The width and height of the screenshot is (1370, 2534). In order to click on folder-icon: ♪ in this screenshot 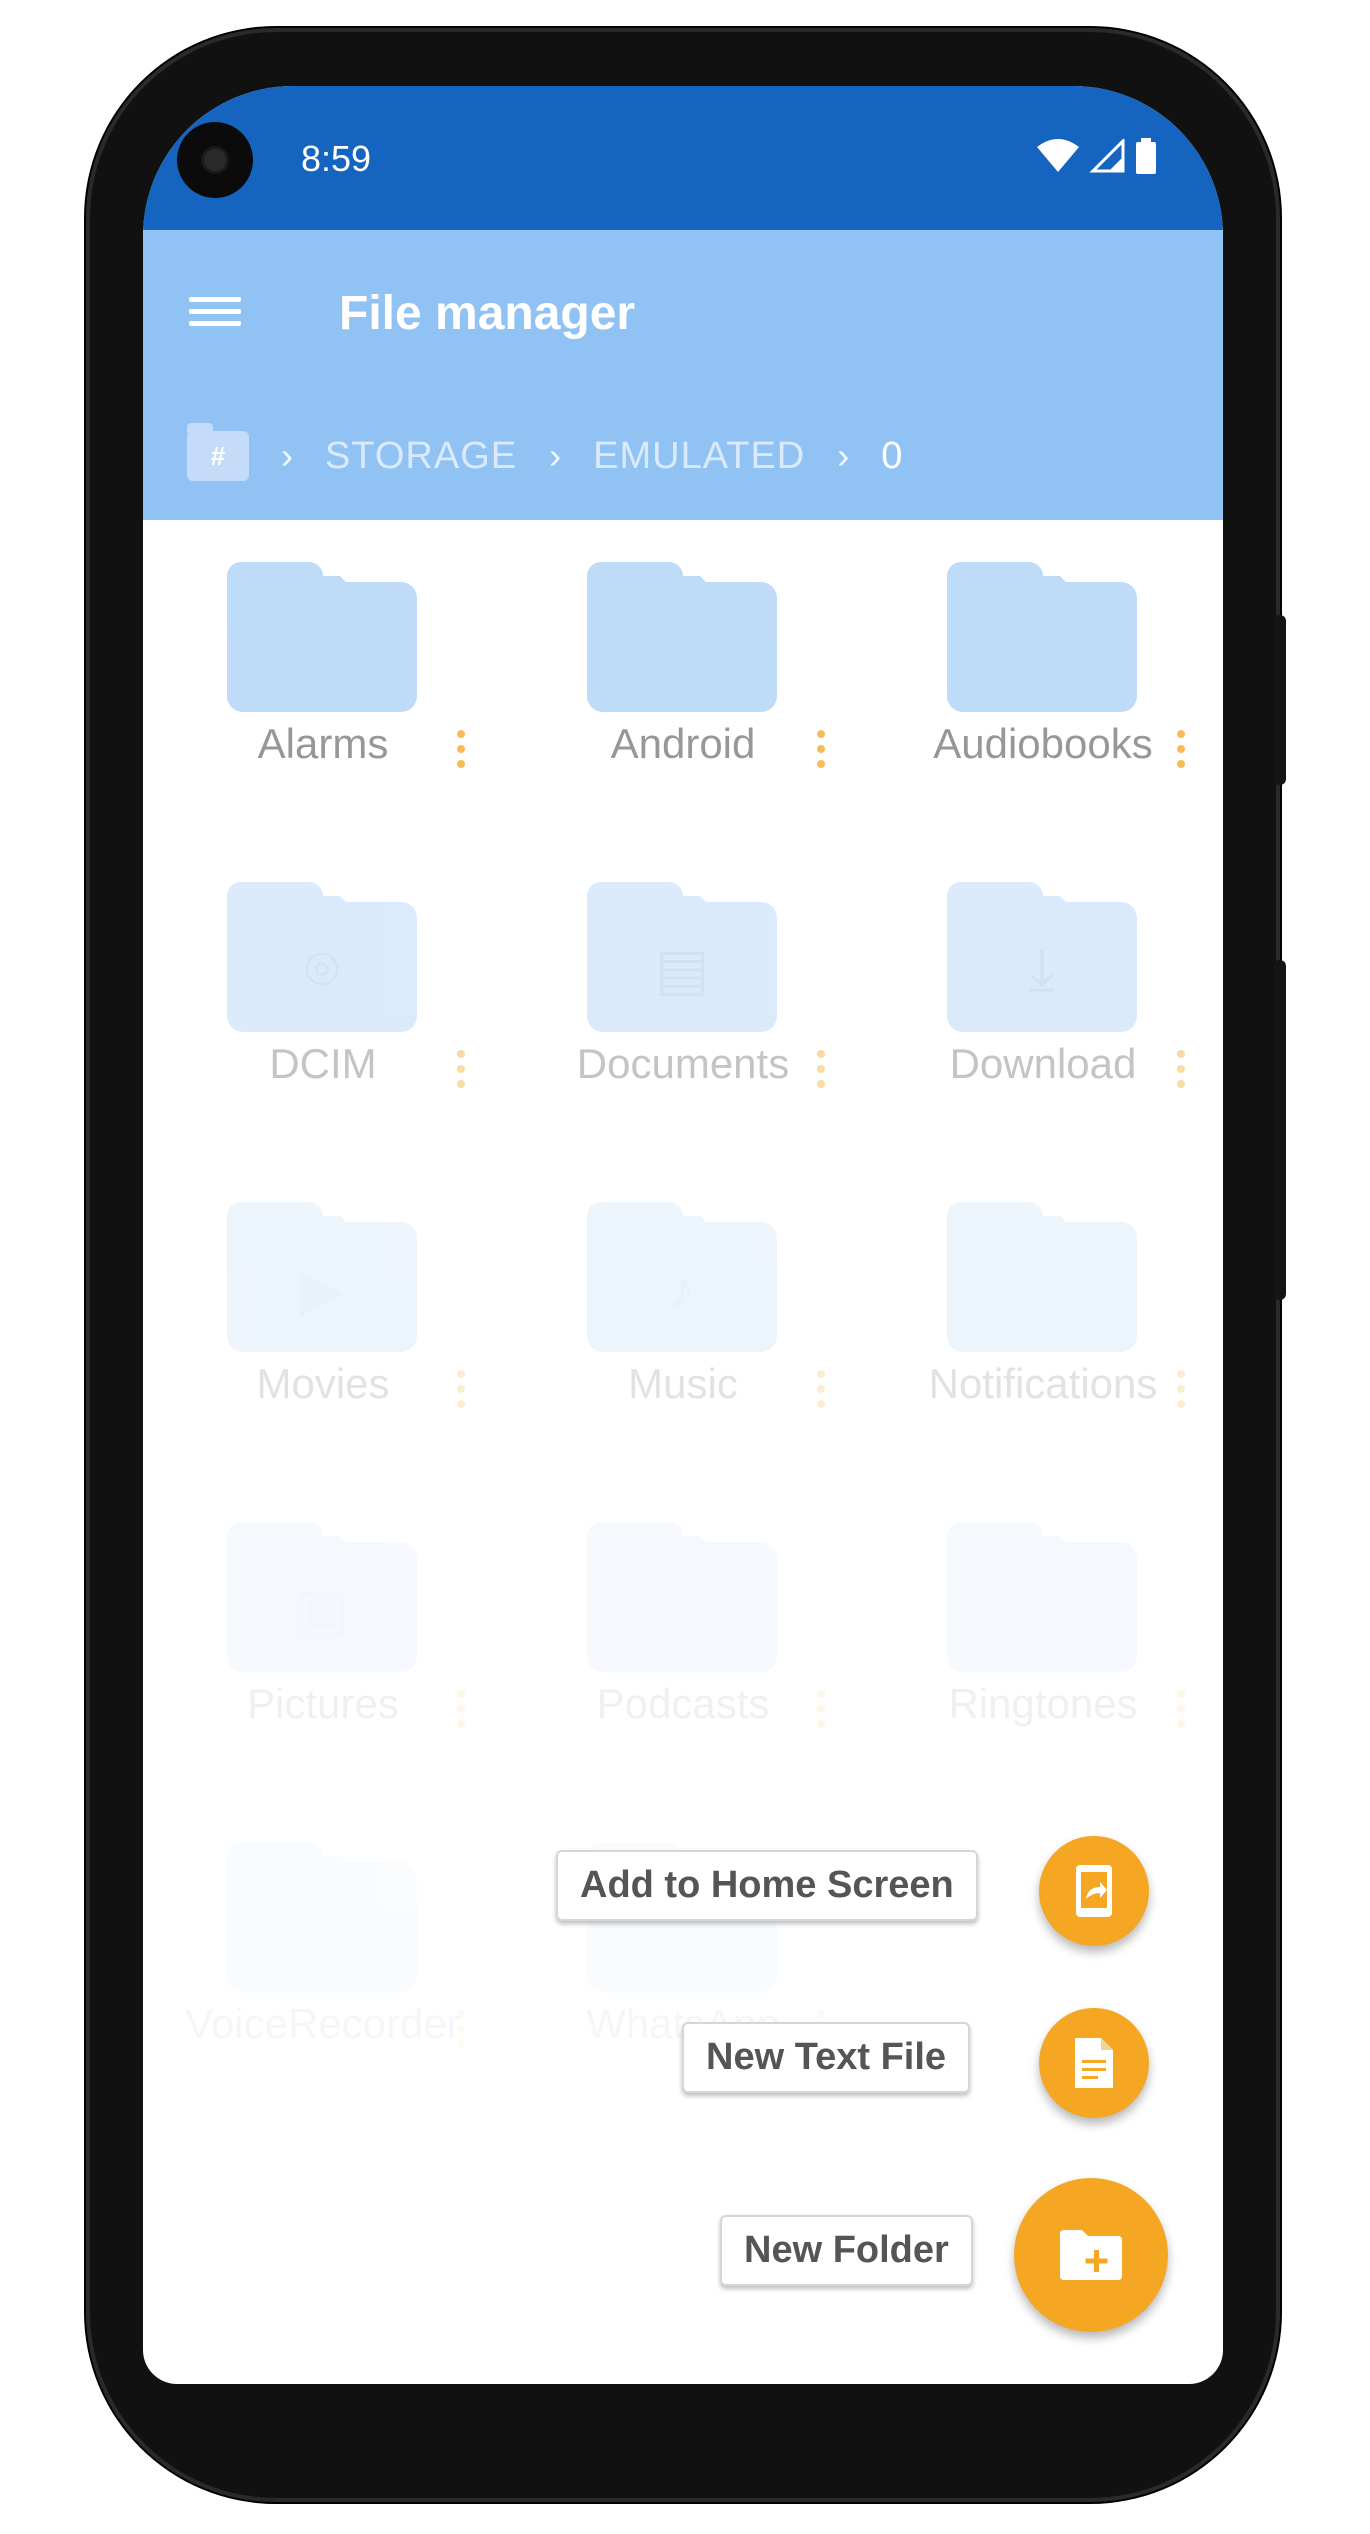, I will do `click(682, 1277)`.